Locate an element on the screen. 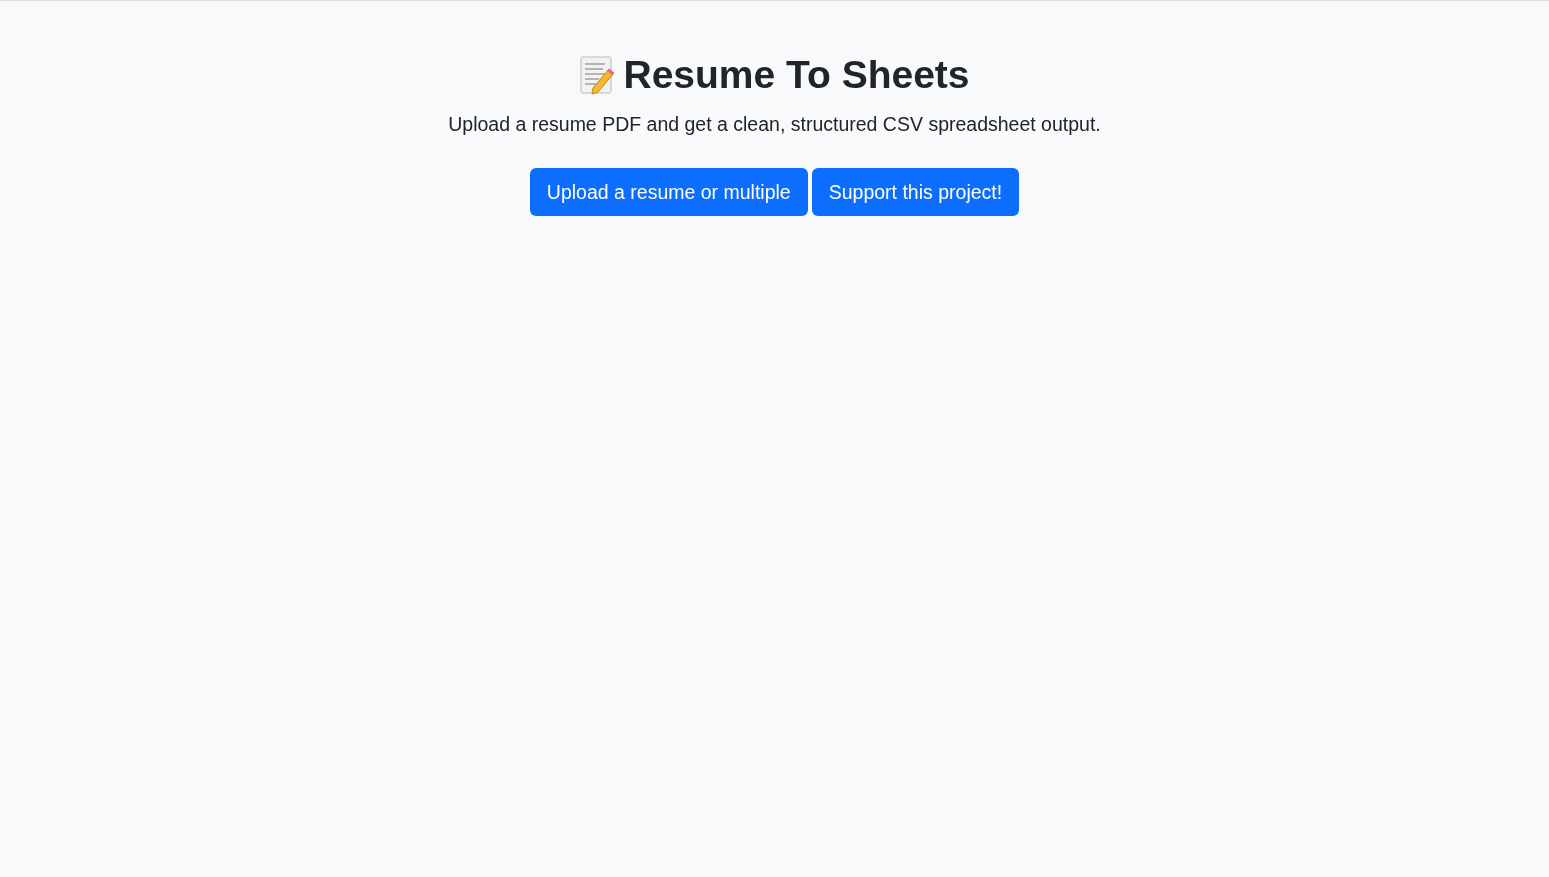 The height and width of the screenshot is (877, 1549). memo-pencil-icon is located at coordinates (597, 75).